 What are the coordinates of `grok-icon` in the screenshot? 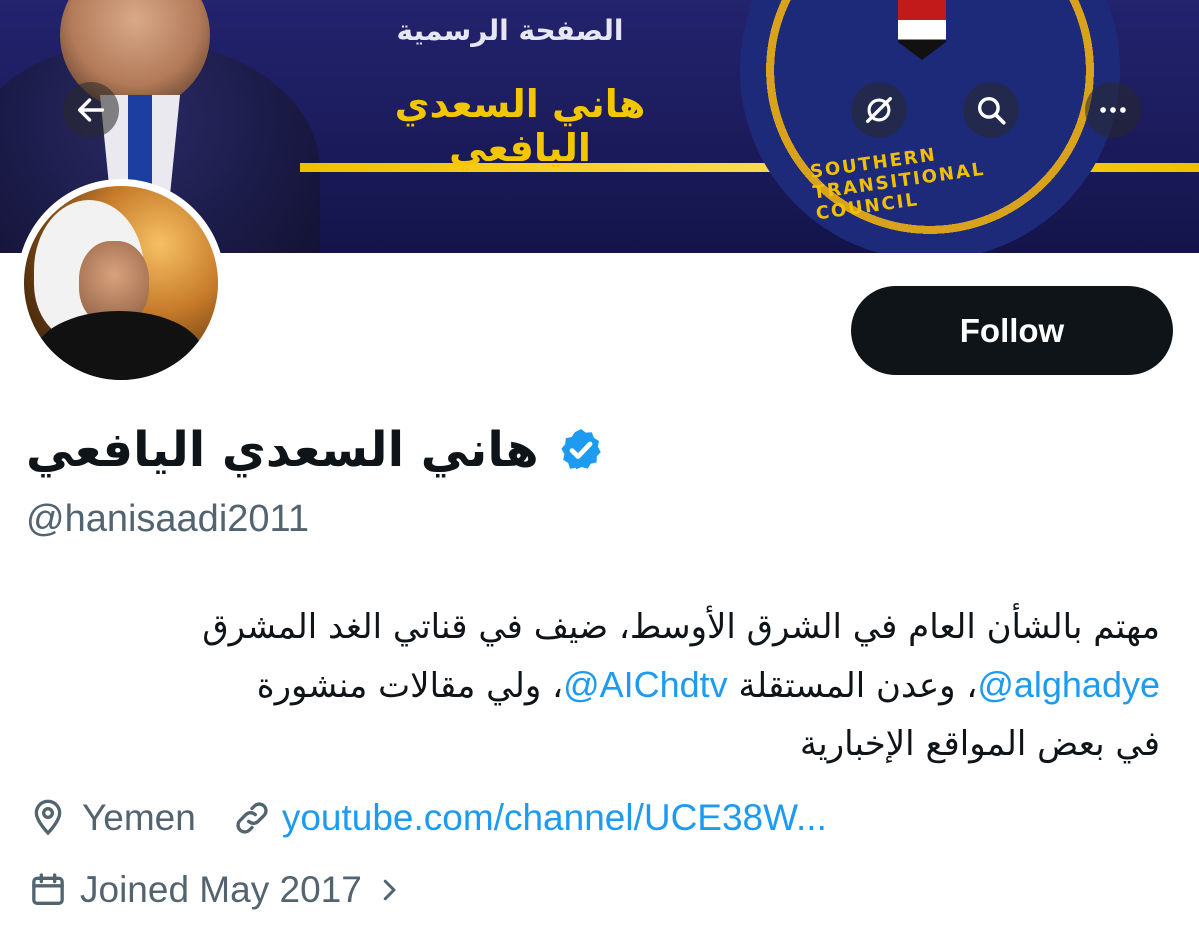 It's located at (879, 110).